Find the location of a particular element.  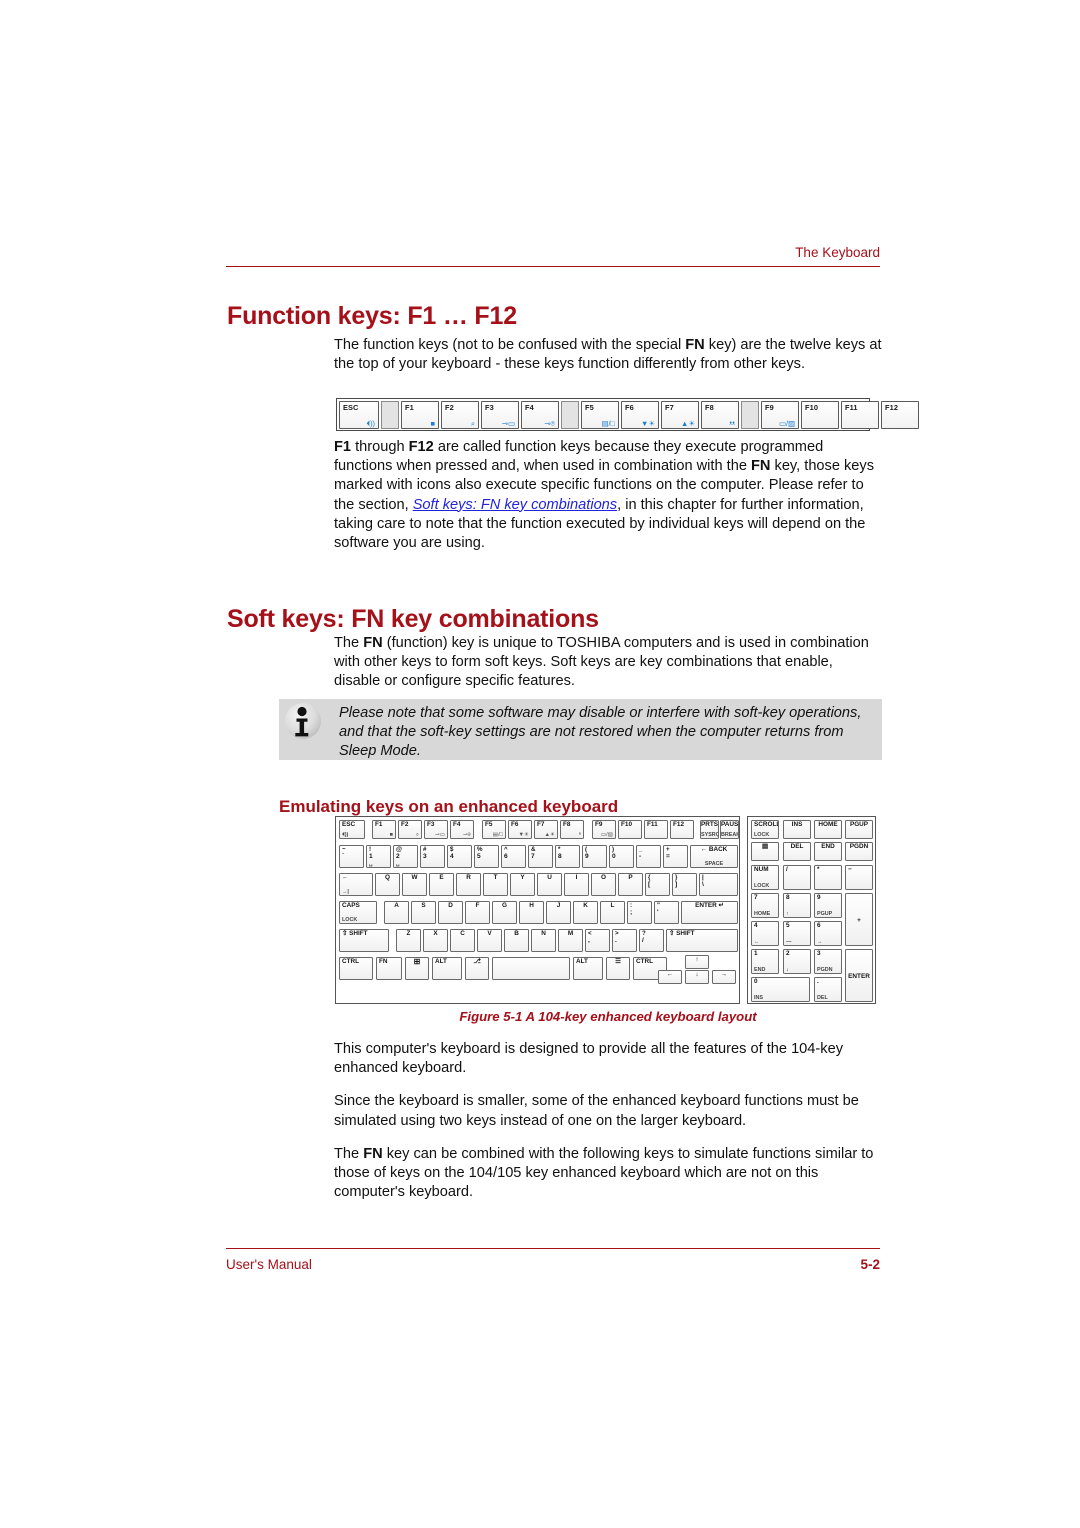

key-w: W is located at coordinates (414, 884).